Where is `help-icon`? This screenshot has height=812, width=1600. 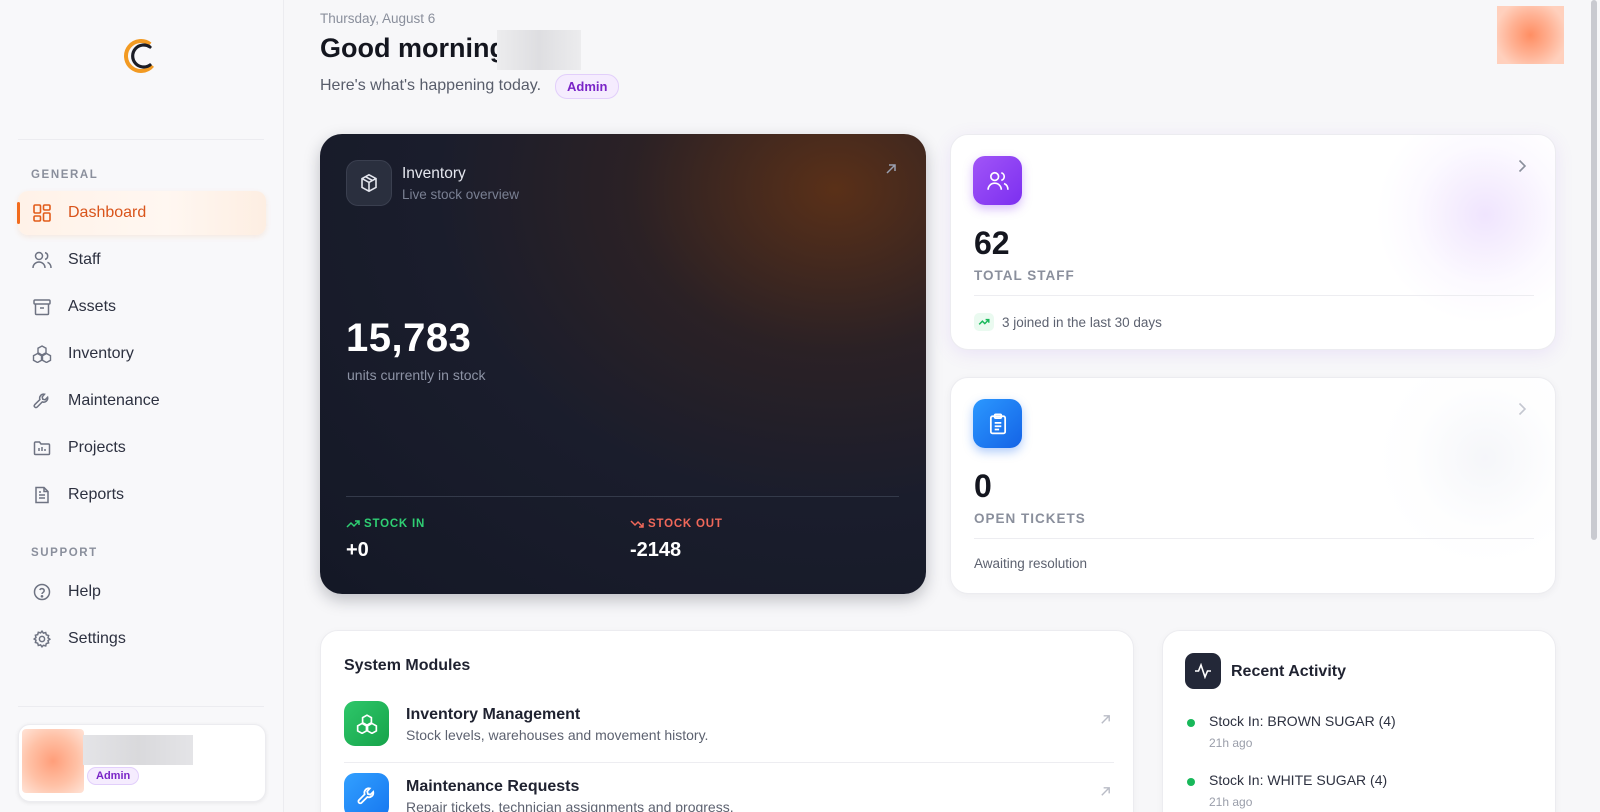
help-icon is located at coordinates (42, 592).